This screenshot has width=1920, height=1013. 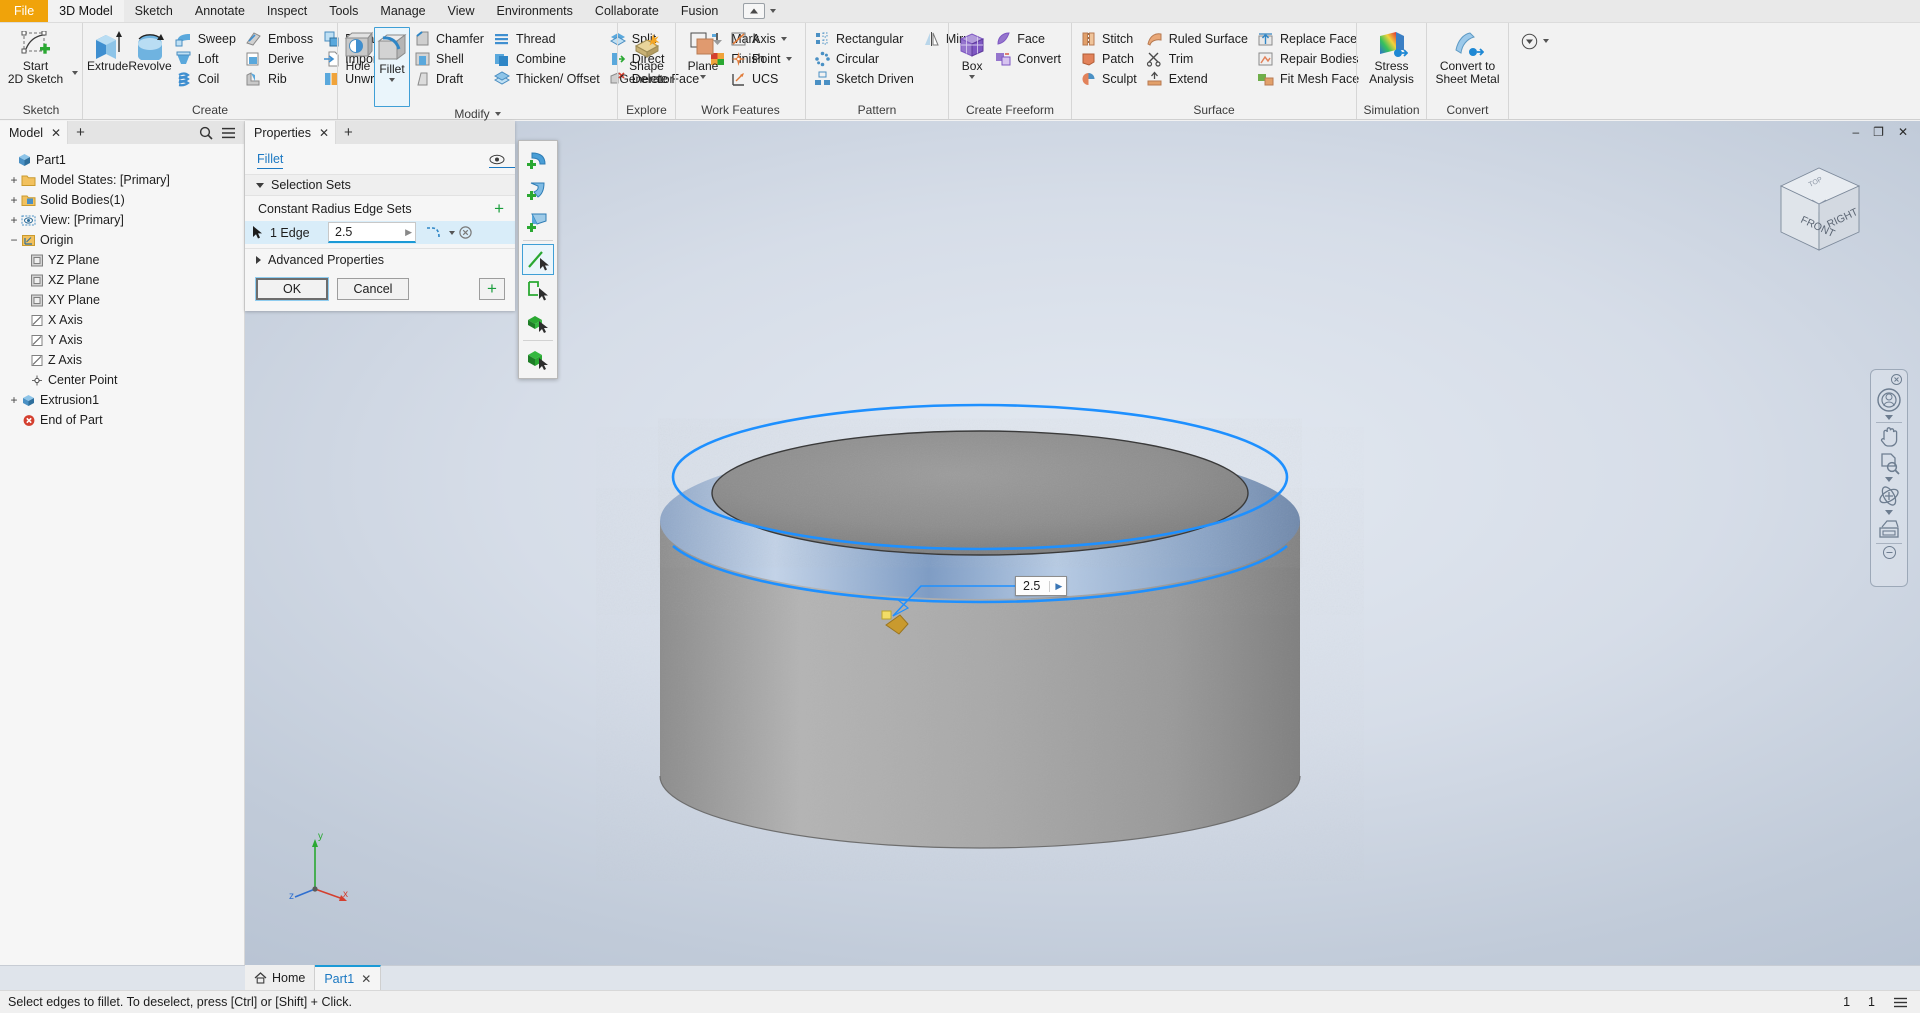 What do you see at coordinates (392, 80) in the screenshot?
I see `fillet-dropdown-icon` at bounding box center [392, 80].